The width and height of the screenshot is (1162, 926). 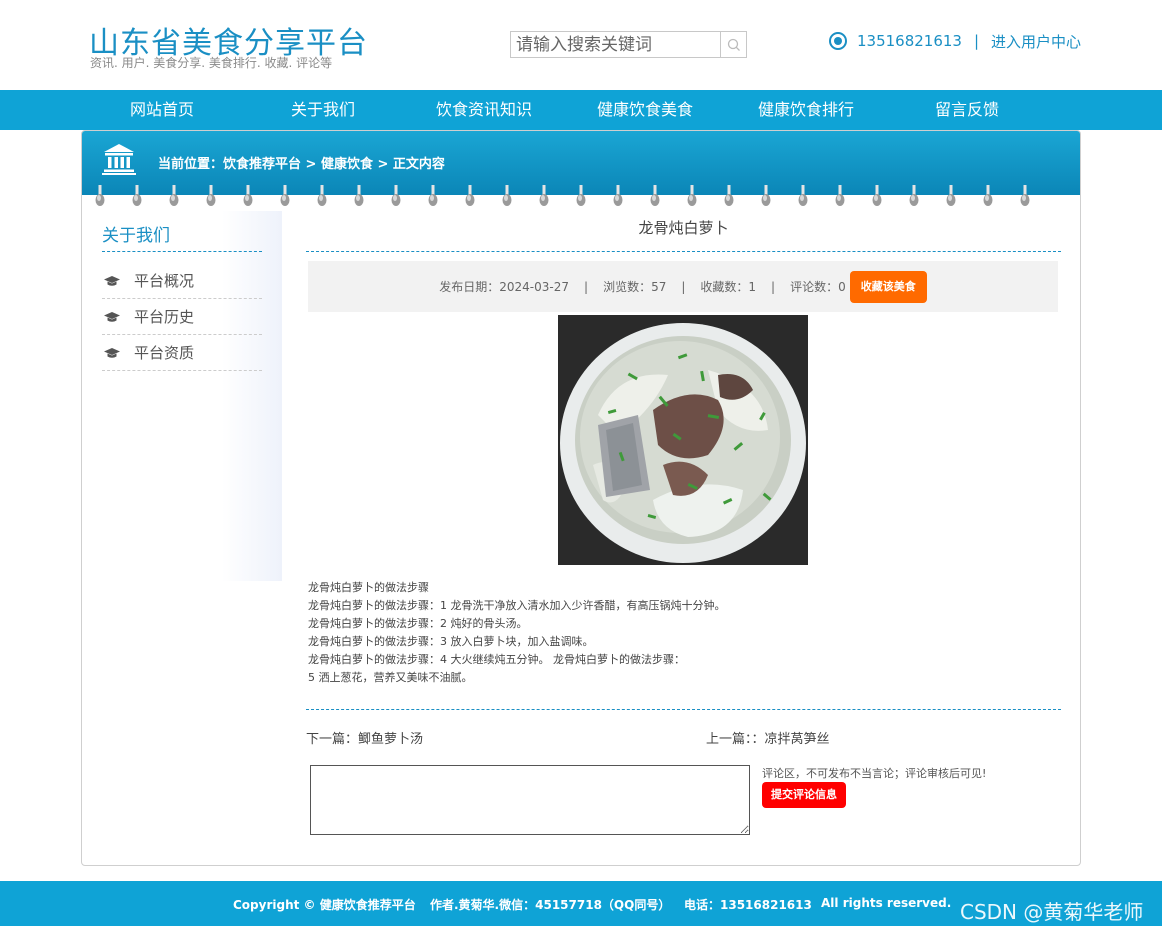 I want to click on sidebar-item-overview: 平台概况, so click(x=182, y=281).